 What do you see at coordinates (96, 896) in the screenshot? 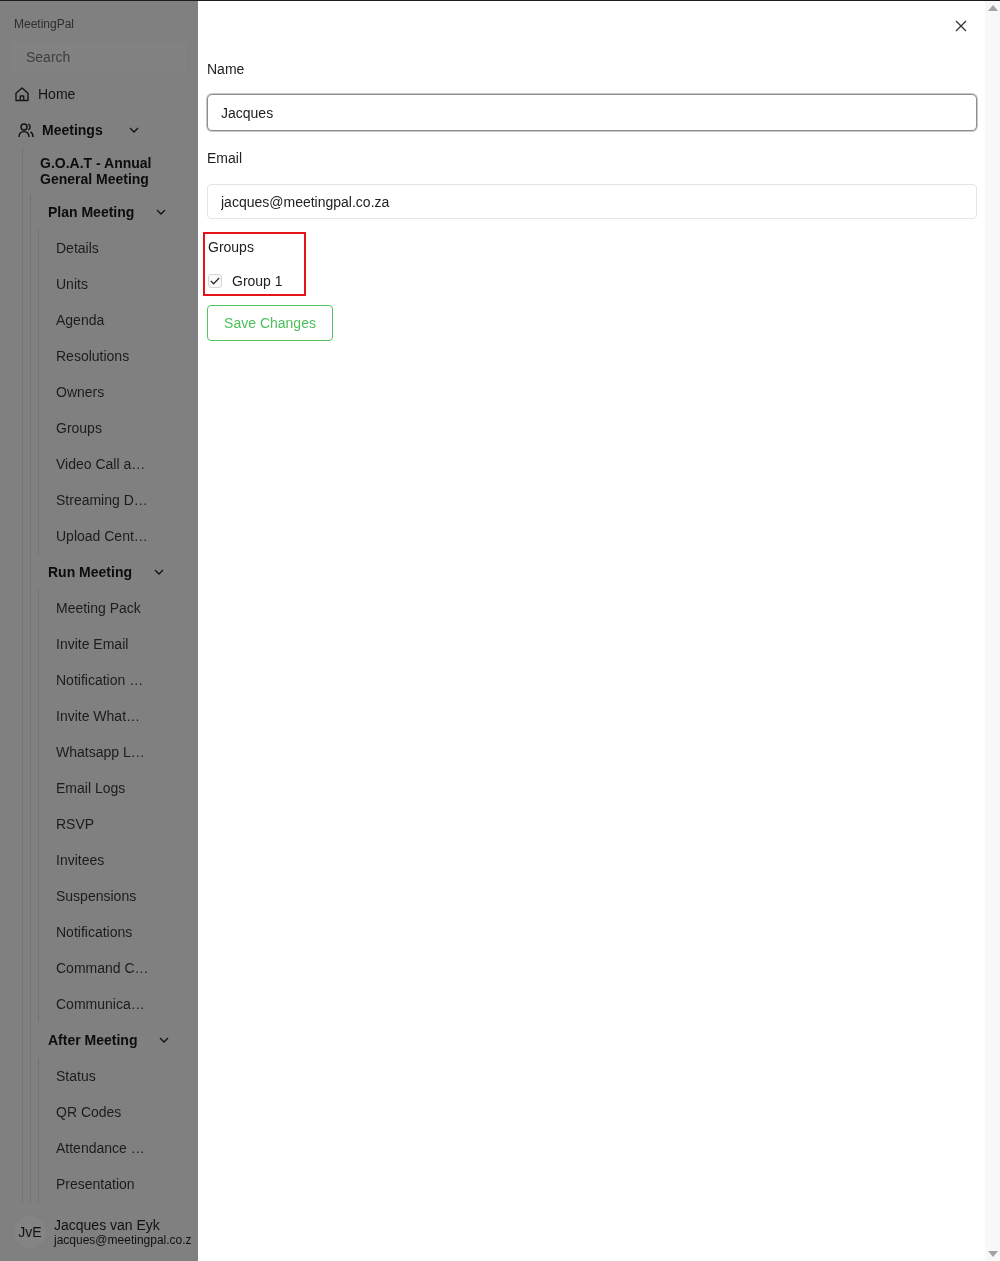
I see `nav-item: Suspensions` at bounding box center [96, 896].